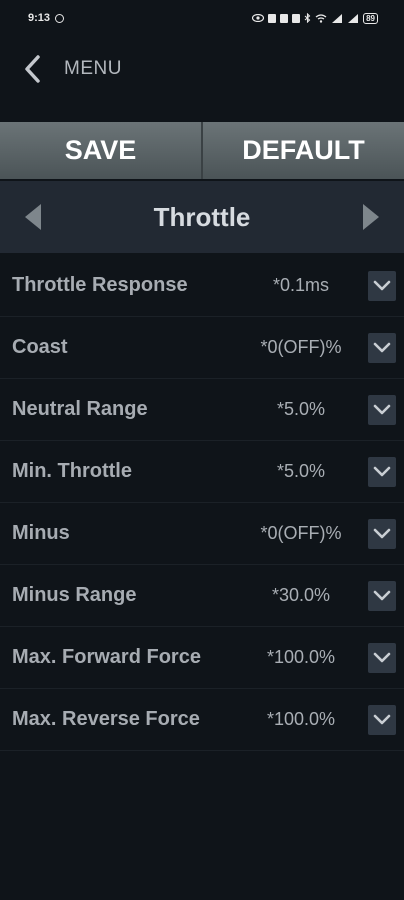 Image resolution: width=404 pixels, height=900 pixels. I want to click on setting-value: *0.1ms, so click(301, 285).